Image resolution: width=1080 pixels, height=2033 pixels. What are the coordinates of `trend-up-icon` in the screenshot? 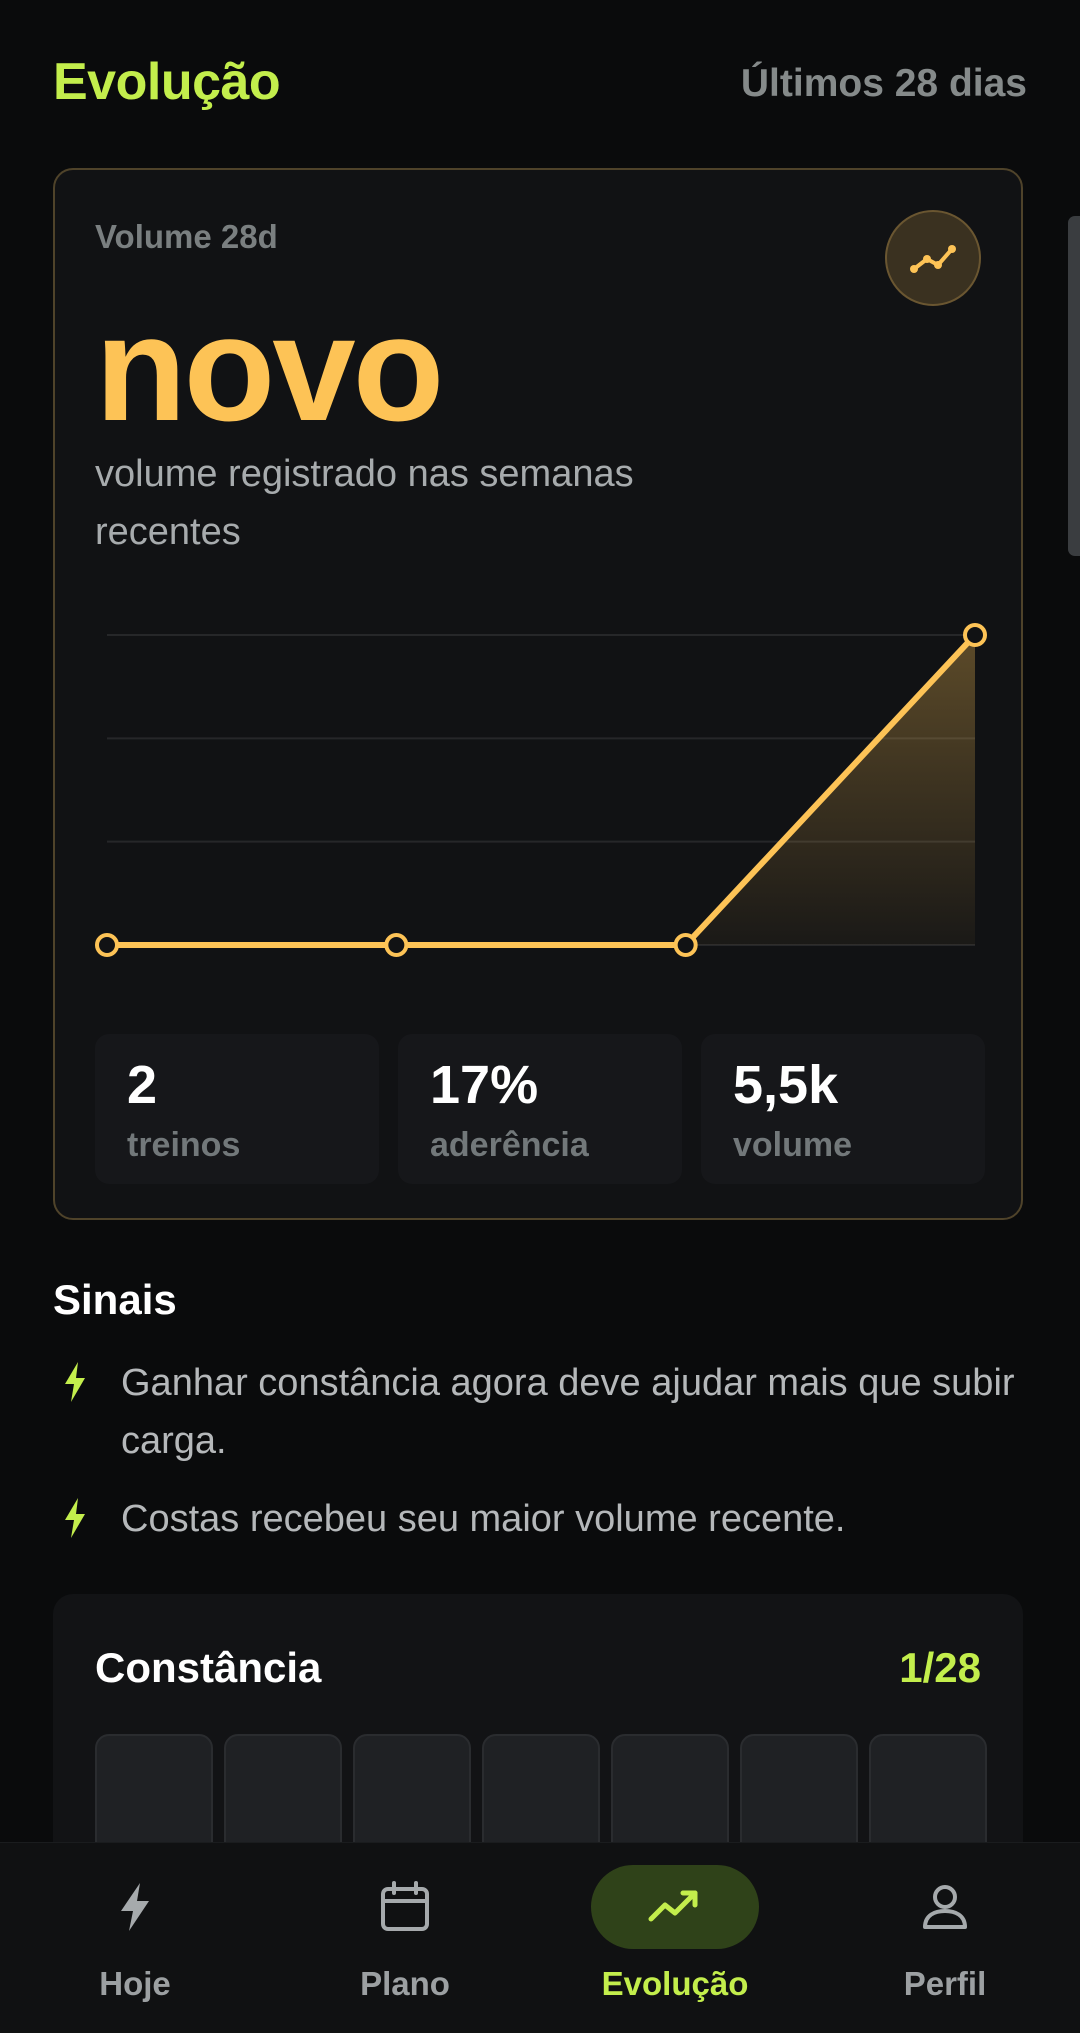 It's located at (673, 1906).